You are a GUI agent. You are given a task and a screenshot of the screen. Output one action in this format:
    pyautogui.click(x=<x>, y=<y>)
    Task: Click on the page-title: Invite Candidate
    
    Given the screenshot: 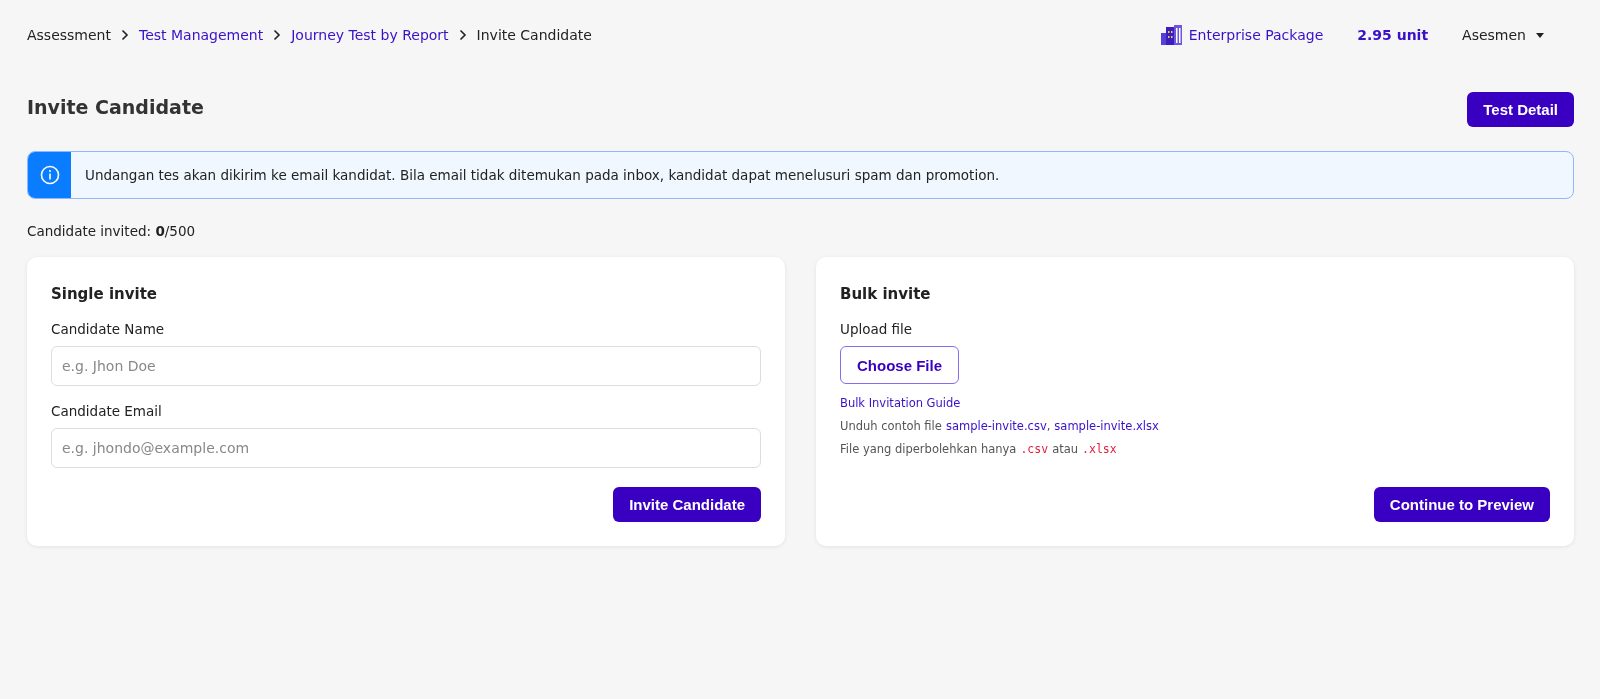 What is the action you would take?
    pyautogui.click(x=115, y=106)
    